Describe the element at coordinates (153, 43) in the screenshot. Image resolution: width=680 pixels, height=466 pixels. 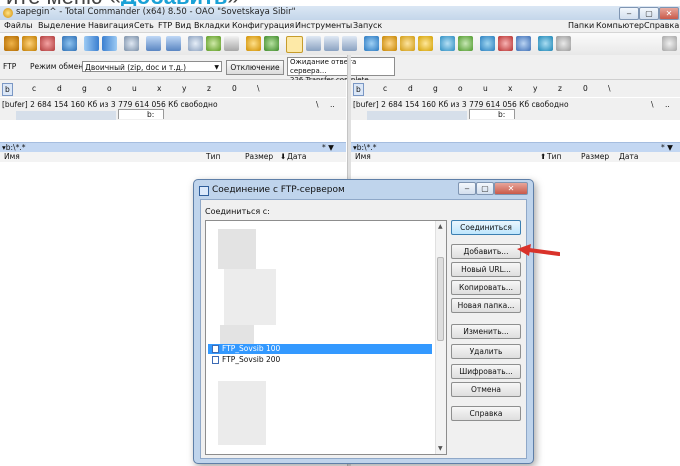
I see `view-icon` at that location.